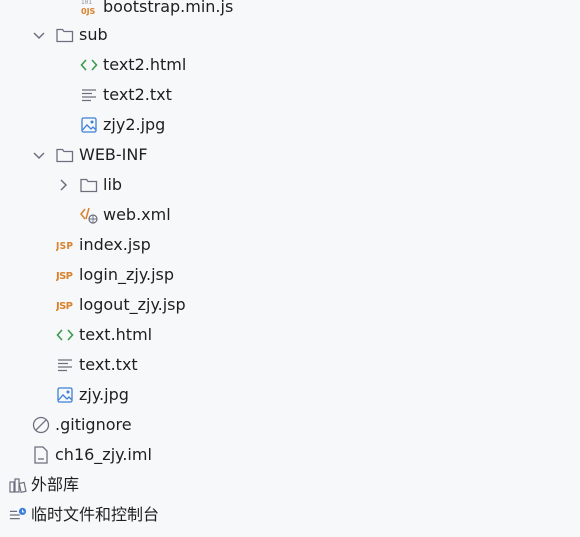 The height and width of the screenshot is (537, 580). Describe the element at coordinates (86, 3) in the screenshot. I see `svg-text: 101` at that location.